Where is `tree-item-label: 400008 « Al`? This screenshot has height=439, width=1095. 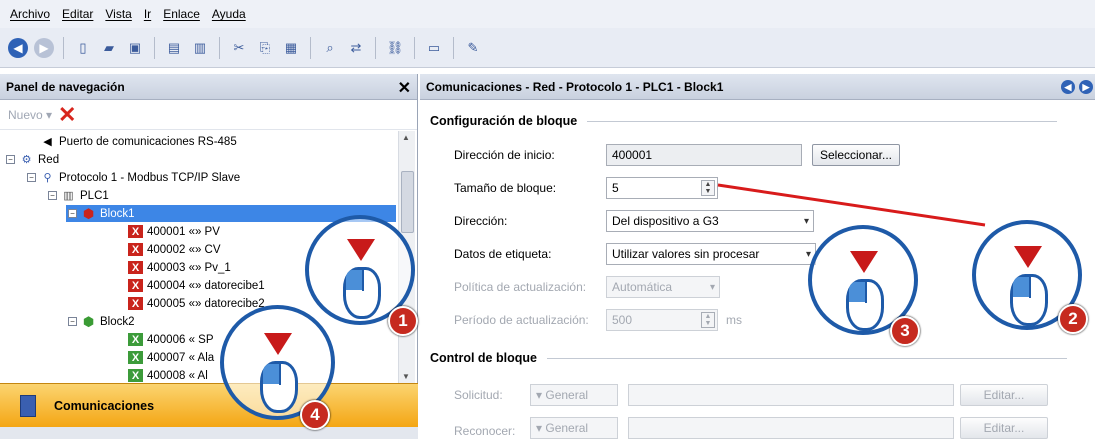
tree-item-label: 400008 « Al is located at coordinates (177, 375).